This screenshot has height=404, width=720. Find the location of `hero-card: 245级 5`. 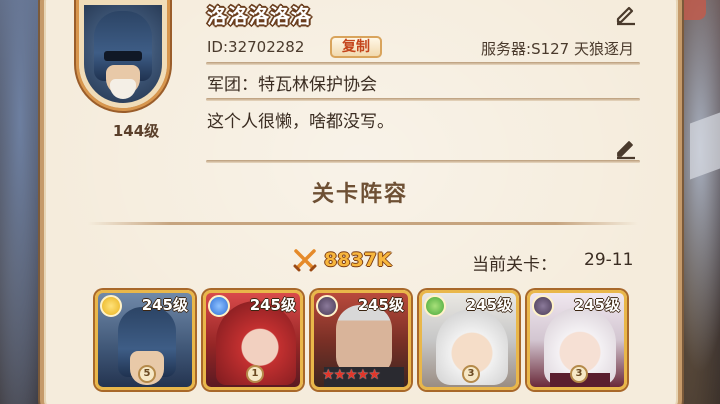

hero-card: 245级 5 is located at coordinates (145, 340).